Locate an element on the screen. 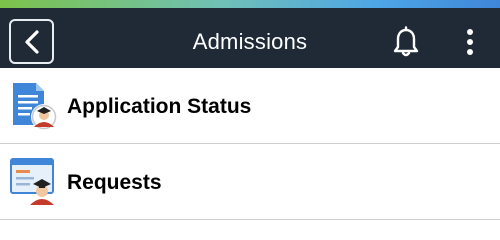 Image resolution: width=500 pixels, height=240 pixels. application-status-icon is located at coordinates (35, 106).